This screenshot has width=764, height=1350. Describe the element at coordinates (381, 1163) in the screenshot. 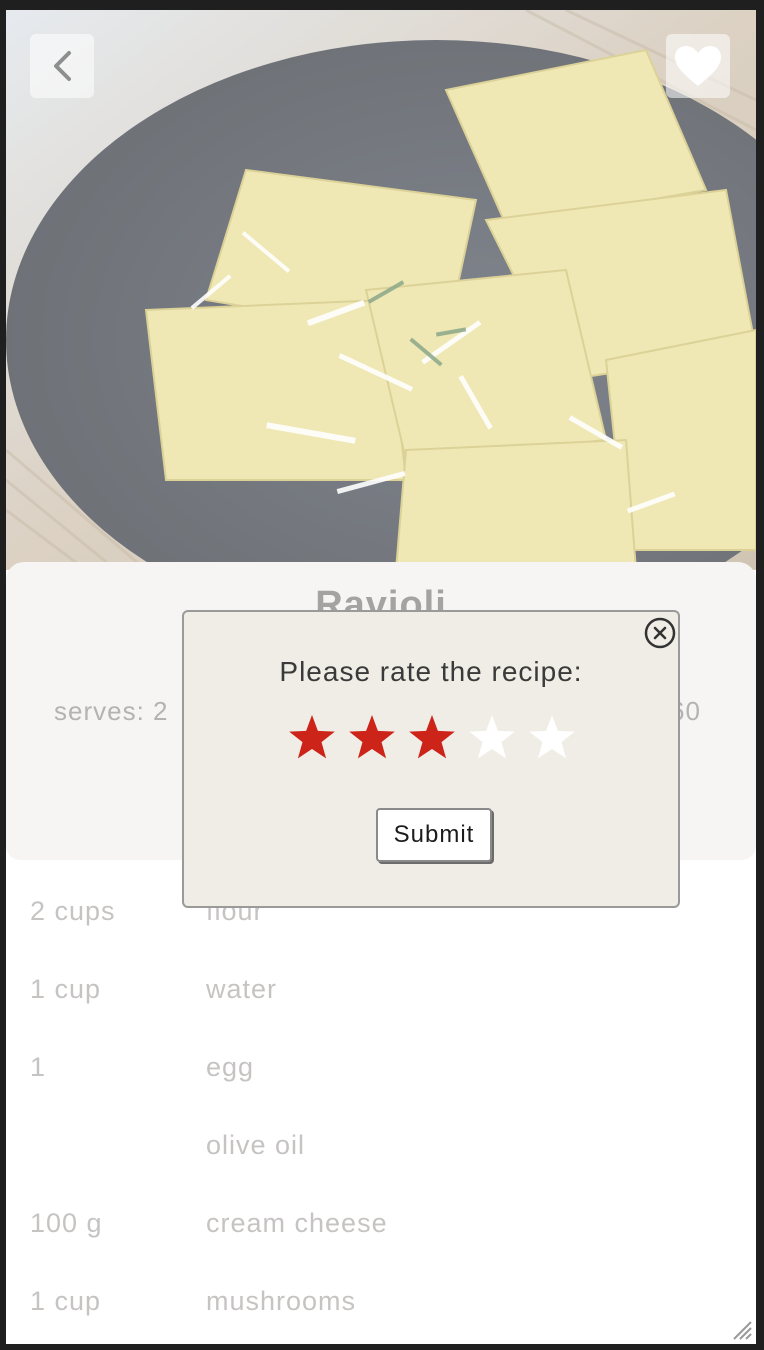

I see `ingredient-row: olive oil` at that location.